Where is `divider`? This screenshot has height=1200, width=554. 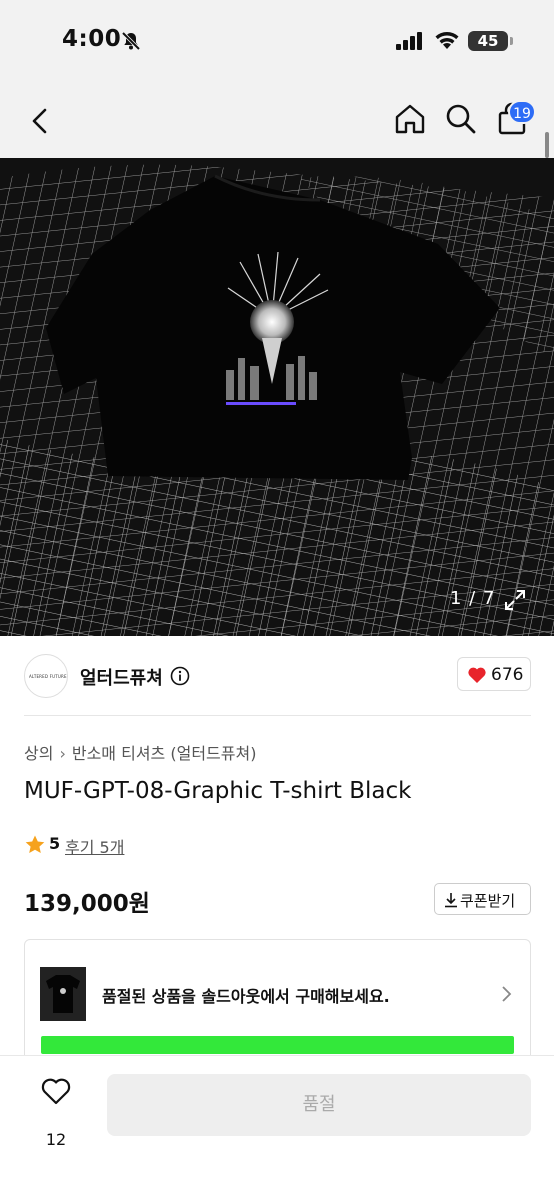 divider is located at coordinates (277, 715).